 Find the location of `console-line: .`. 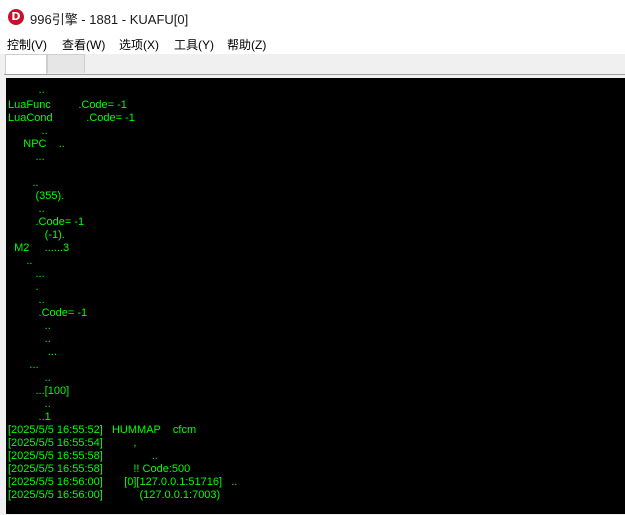

console-line: . is located at coordinates (23, 287).